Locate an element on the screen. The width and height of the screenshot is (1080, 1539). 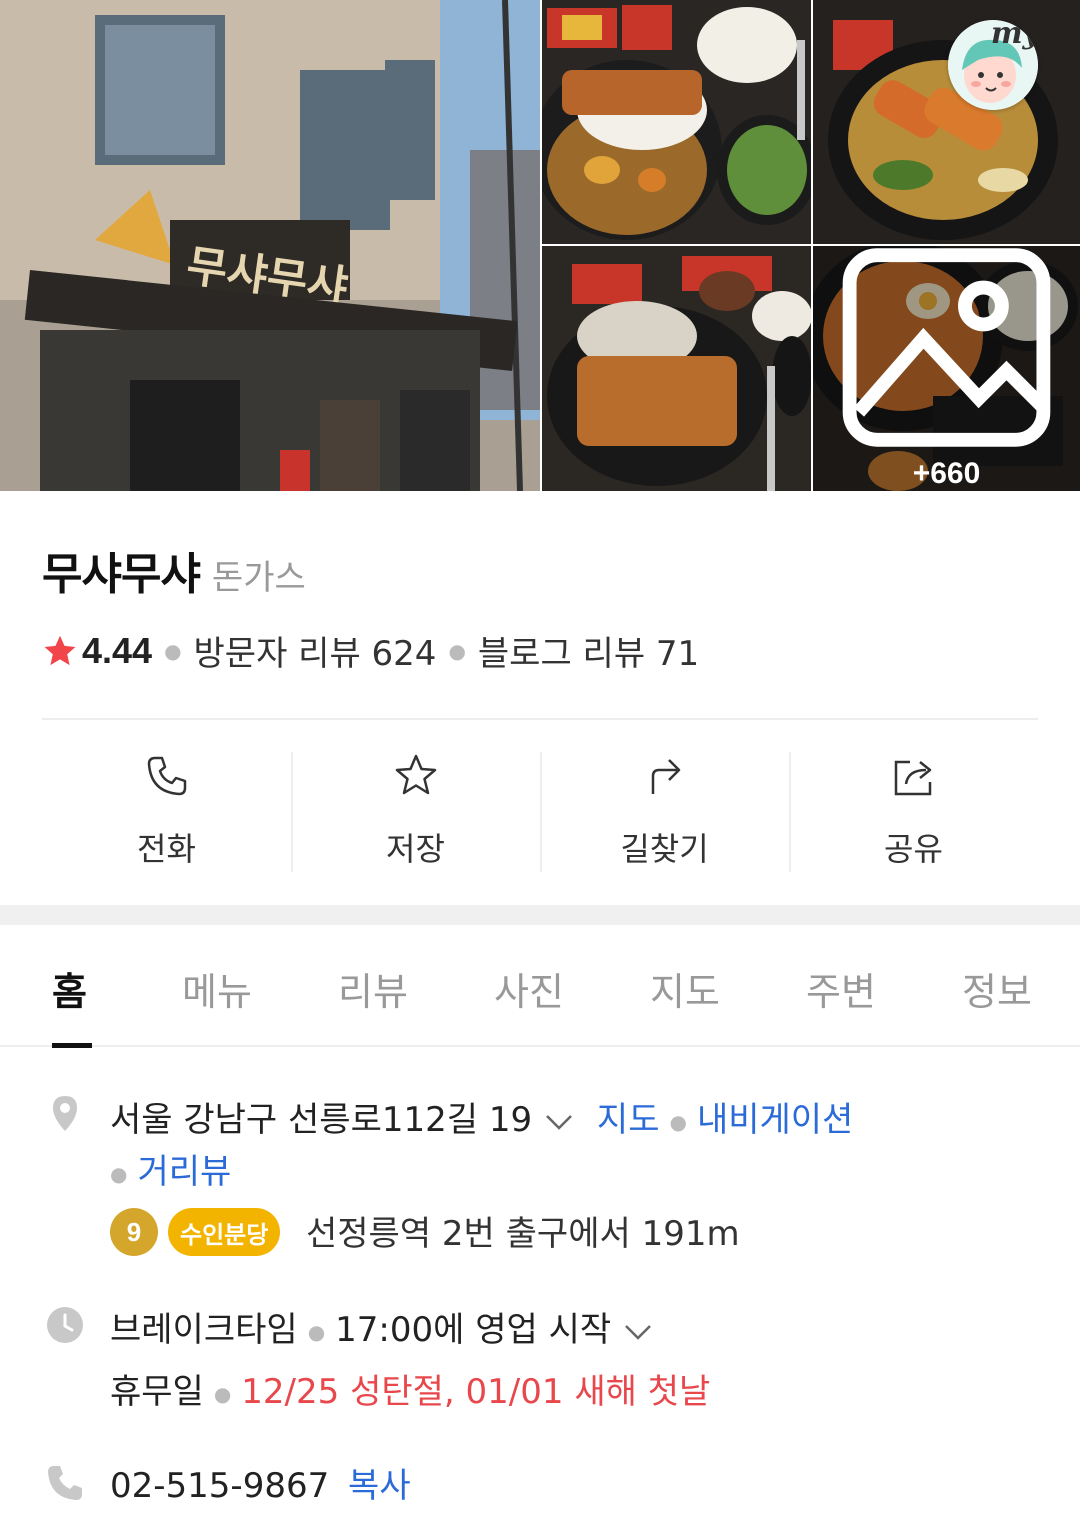
share-button: 공유 is located at coordinates (913, 812).